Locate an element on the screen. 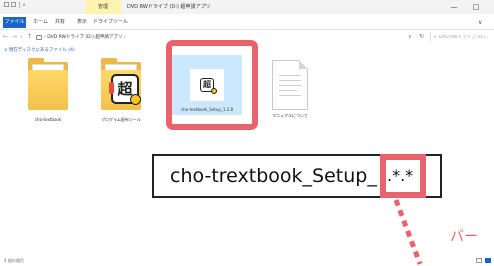 The width and height of the screenshot is (494, 266). file-item-app-folder: 超 プログラム配布ツール is located at coordinates (121, 89).